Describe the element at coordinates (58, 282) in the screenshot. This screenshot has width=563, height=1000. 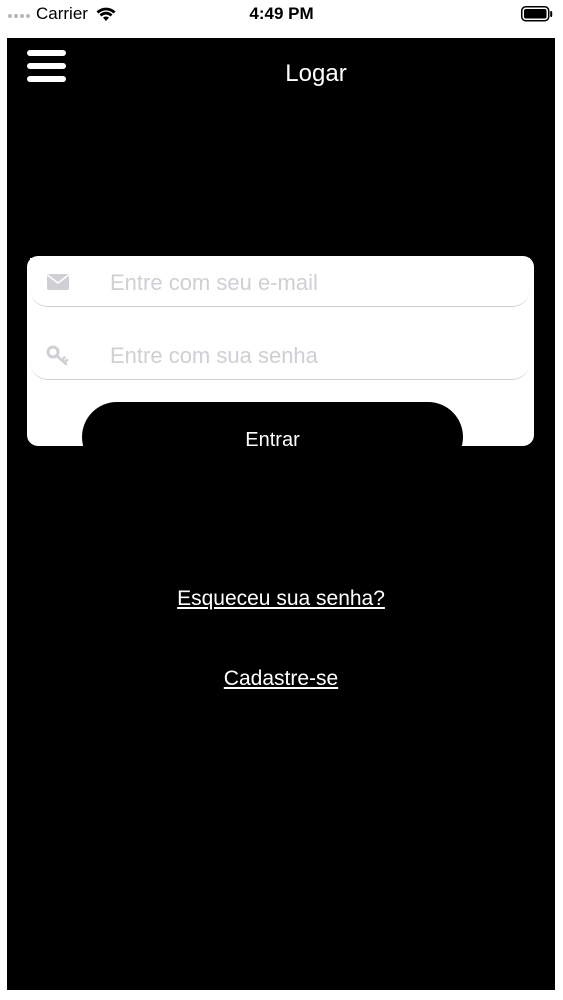
I see `envelope-icon` at that location.